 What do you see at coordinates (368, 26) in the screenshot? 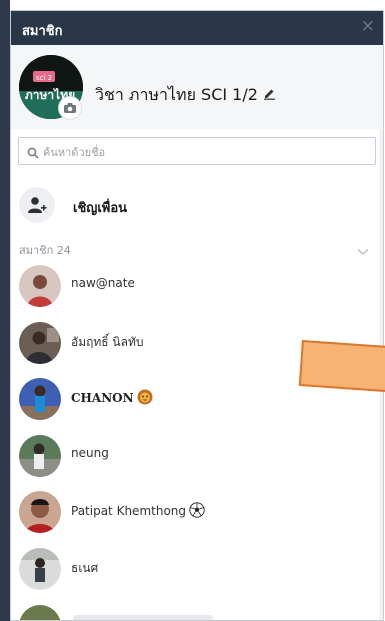
I see `close-icon: ×` at bounding box center [368, 26].